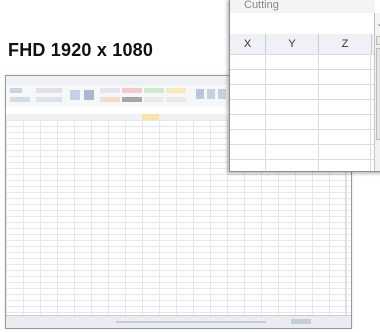  Describe the element at coordinates (248, 44) in the screenshot. I see `column-header-x: X` at that location.